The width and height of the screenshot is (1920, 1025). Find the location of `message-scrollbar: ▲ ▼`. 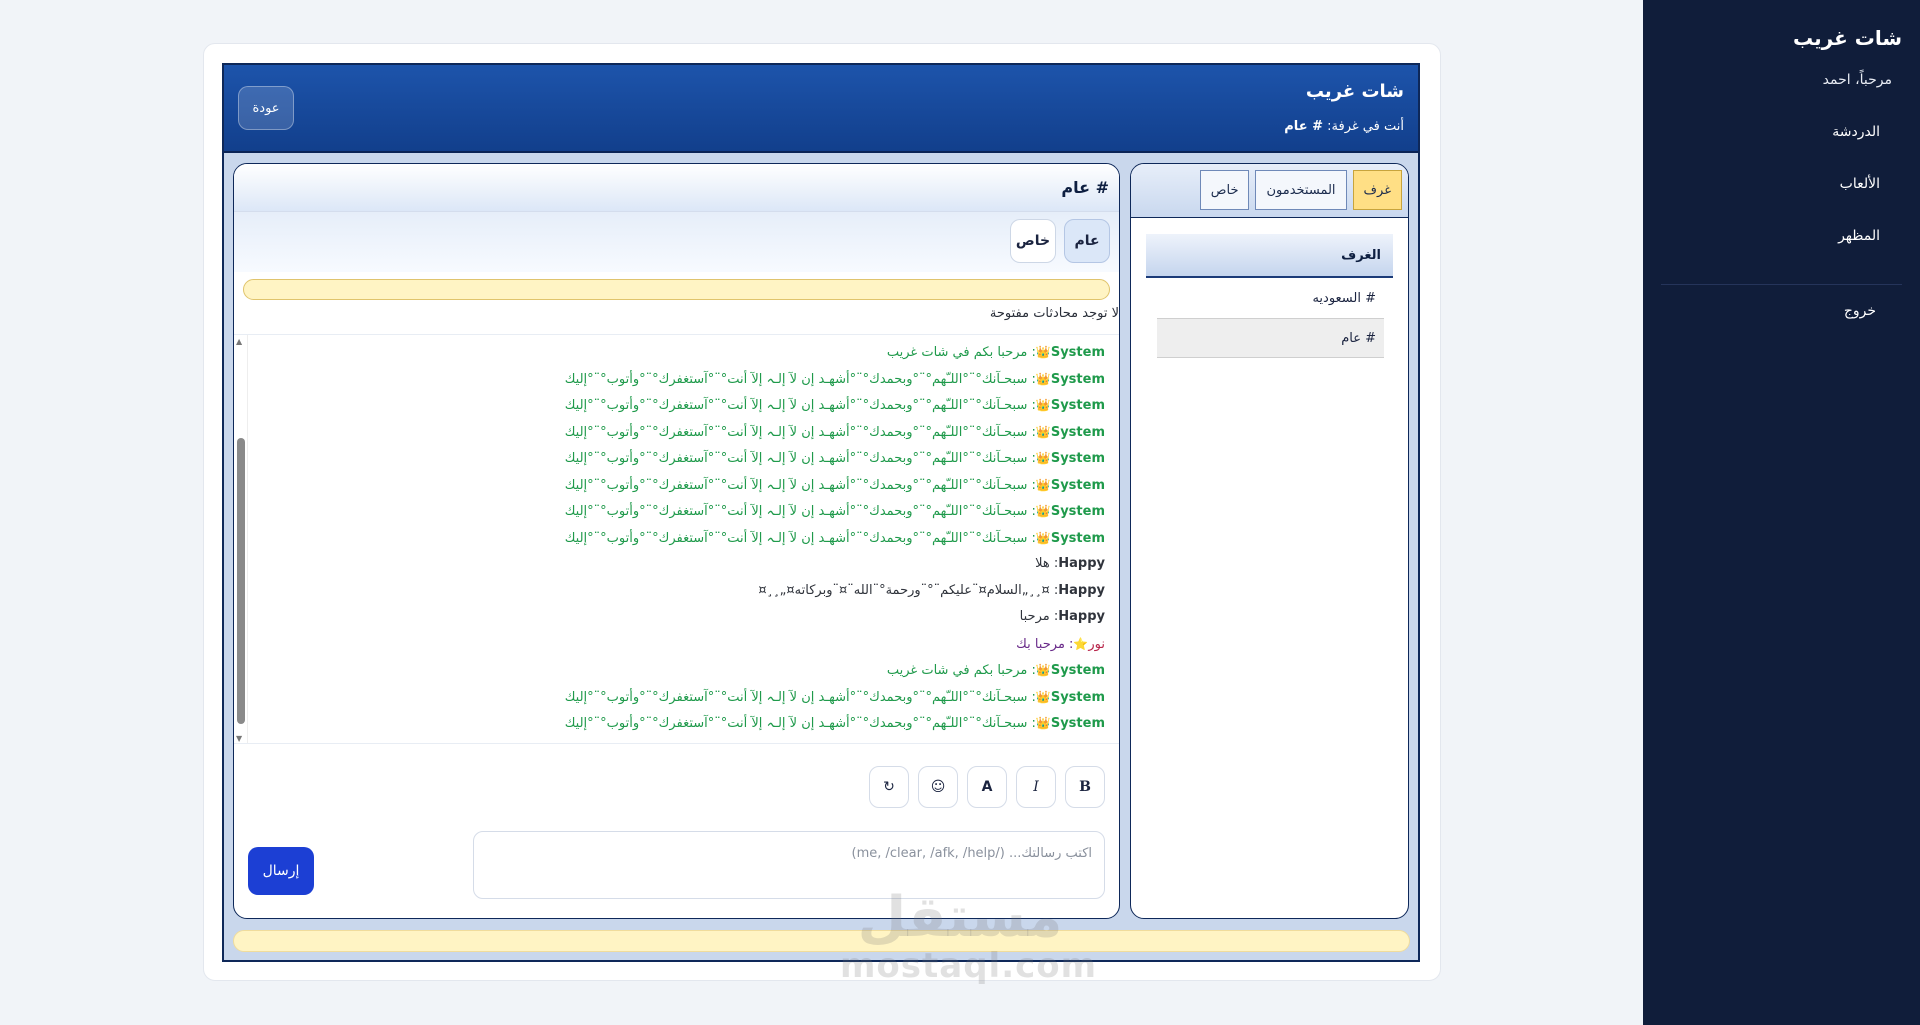

message-scrollbar: ▲ ▼ is located at coordinates (241, 539).